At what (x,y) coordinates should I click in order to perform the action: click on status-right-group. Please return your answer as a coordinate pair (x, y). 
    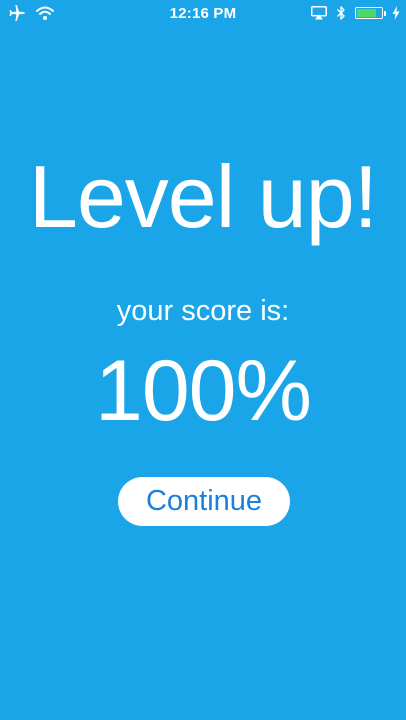
    Looking at the image, I should click on (355, 13).